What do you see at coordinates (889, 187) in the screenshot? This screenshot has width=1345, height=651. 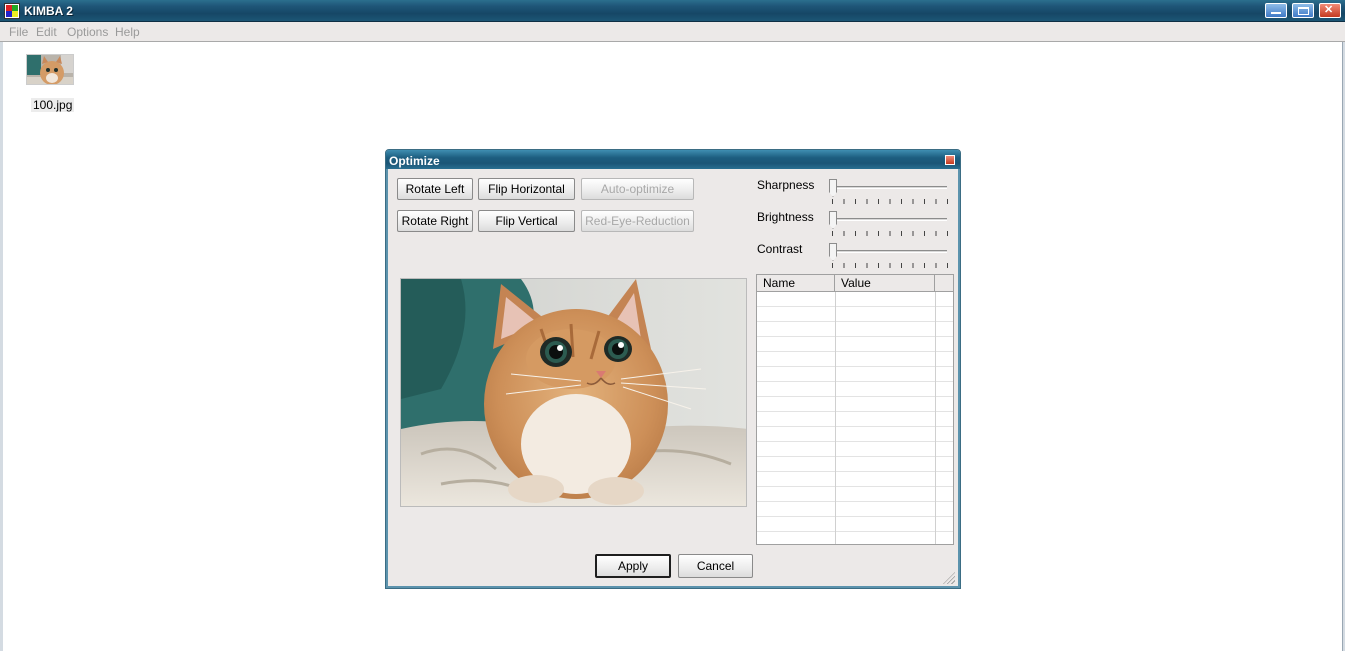 I see `sharpness-track` at bounding box center [889, 187].